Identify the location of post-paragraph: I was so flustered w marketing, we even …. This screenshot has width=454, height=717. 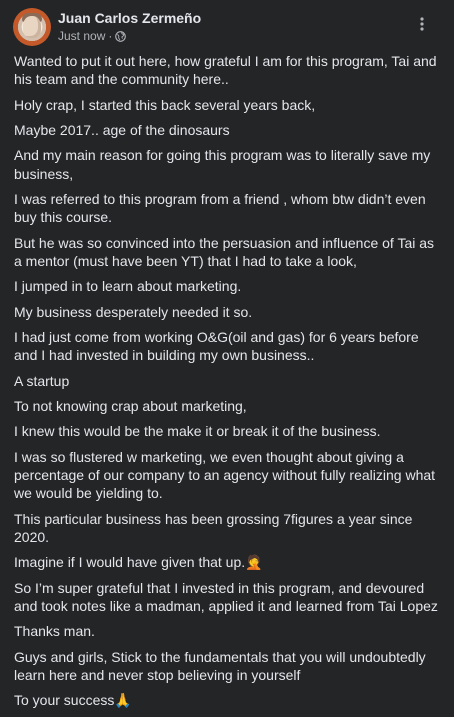
(225, 475).